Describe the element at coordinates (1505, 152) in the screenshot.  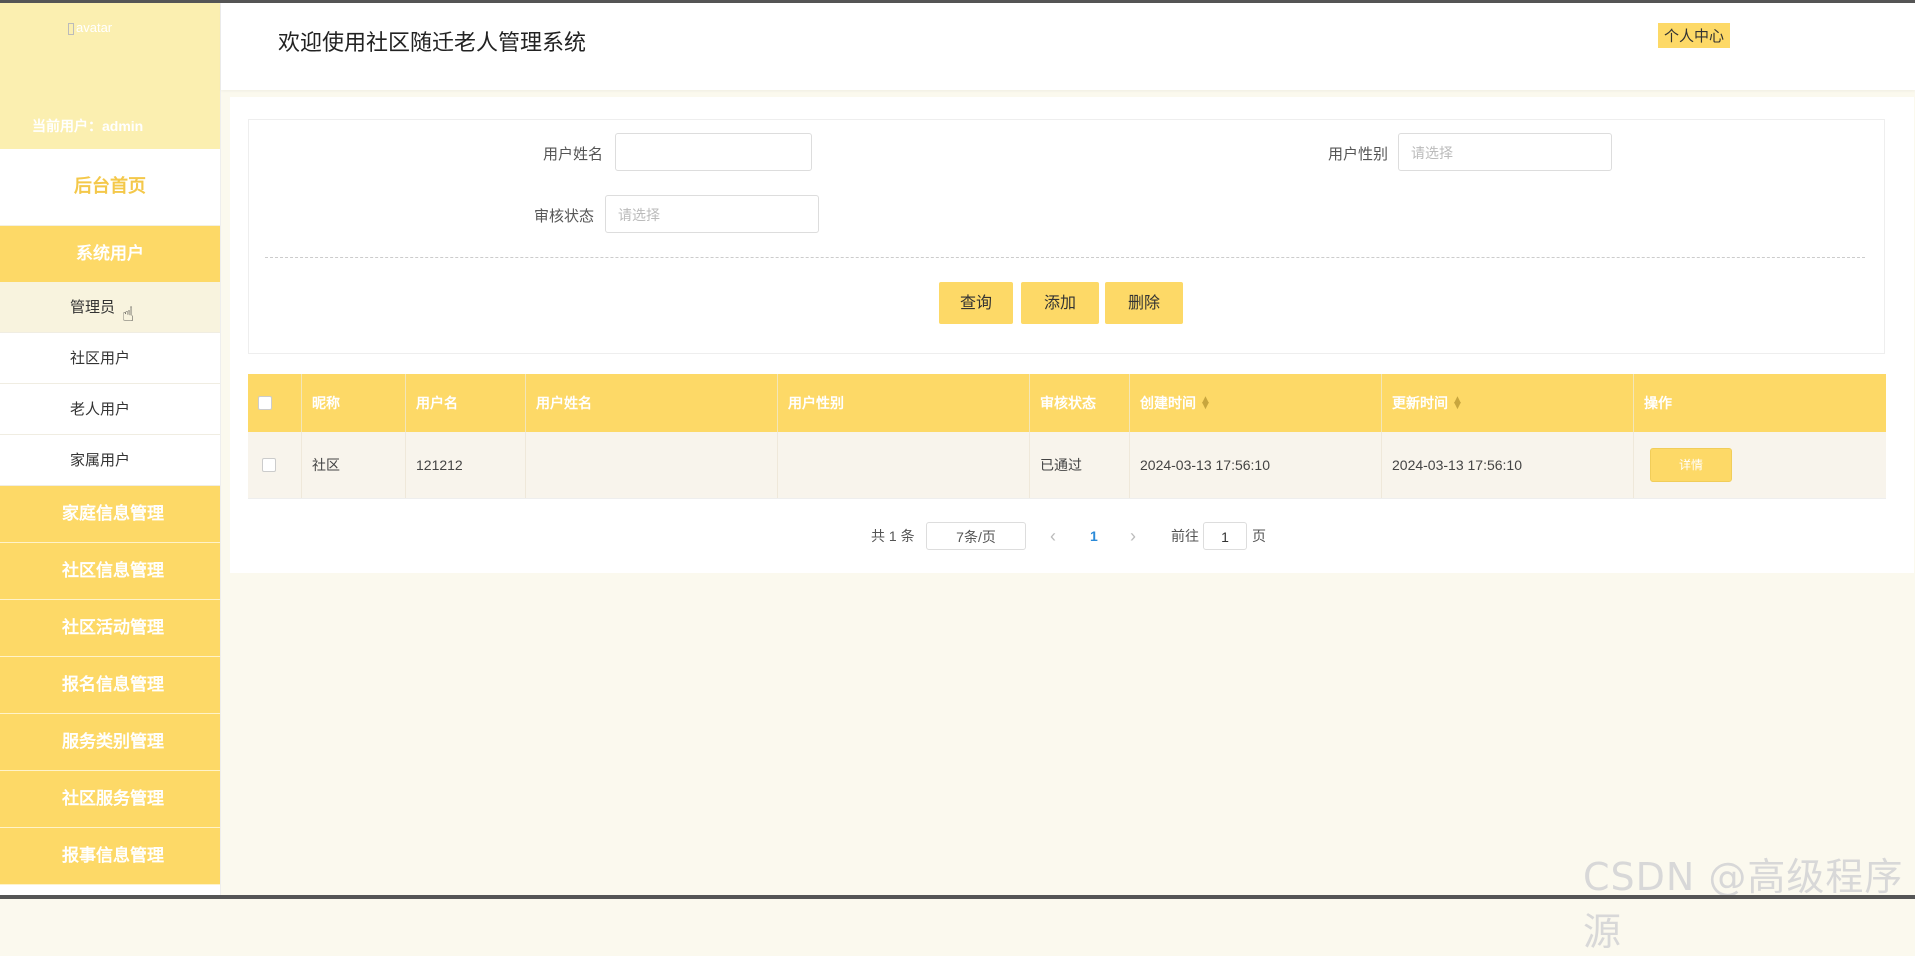
I see `gender-select: 请选择` at that location.